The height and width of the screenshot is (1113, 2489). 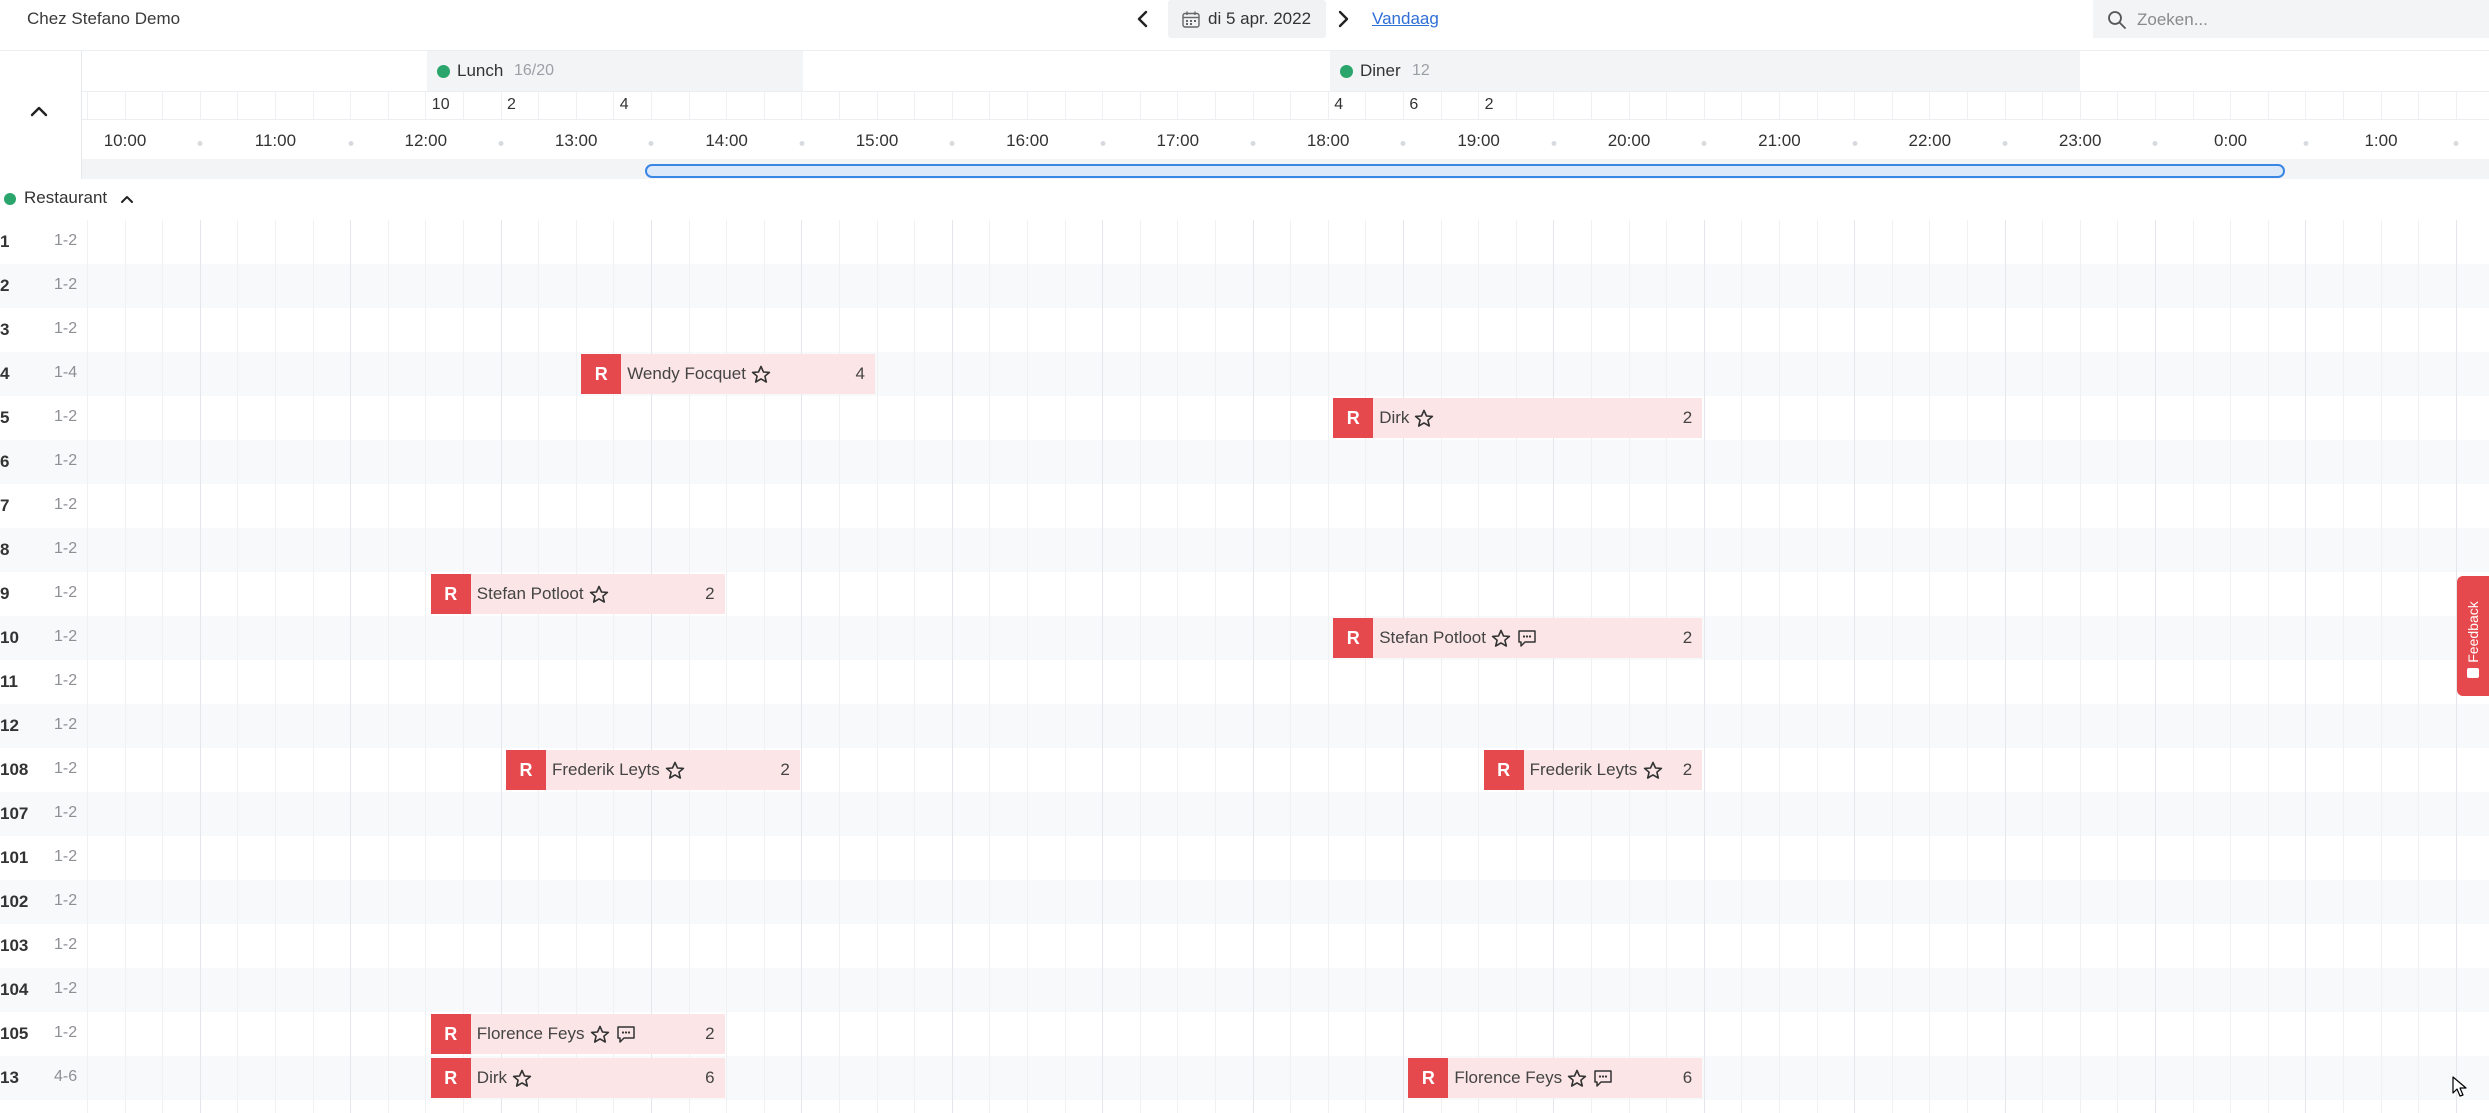 I want to click on next-day-button, so click(x=1343, y=19).